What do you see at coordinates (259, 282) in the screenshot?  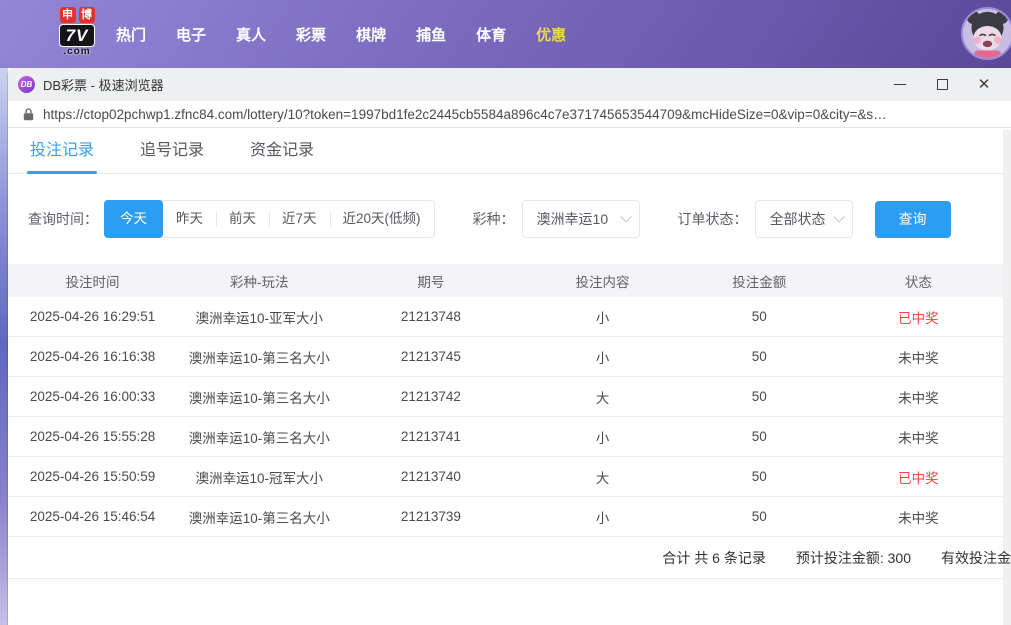 I see `column-header: 彩种-玩法` at bounding box center [259, 282].